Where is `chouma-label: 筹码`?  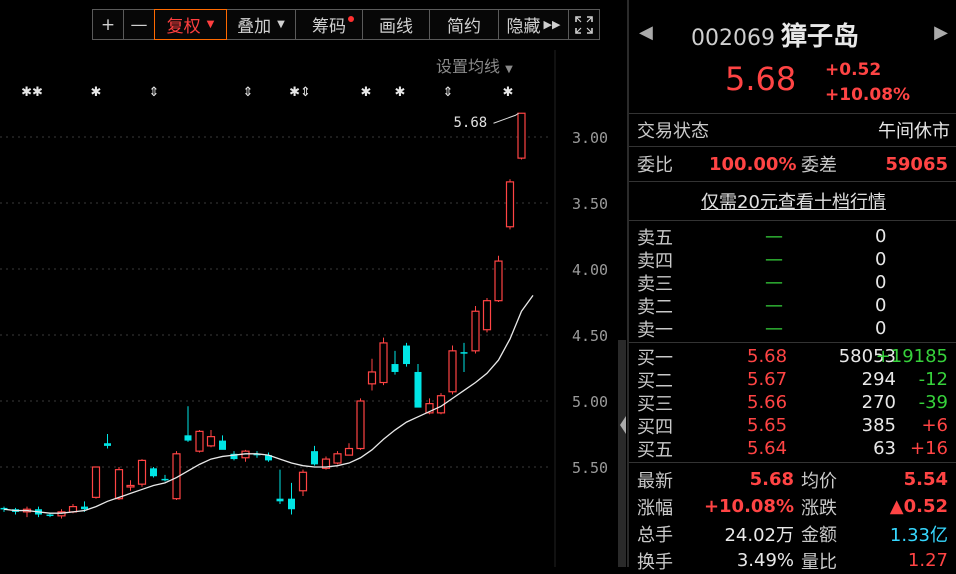
chouma-label: 筹码 is located at coordinates (329, 27).